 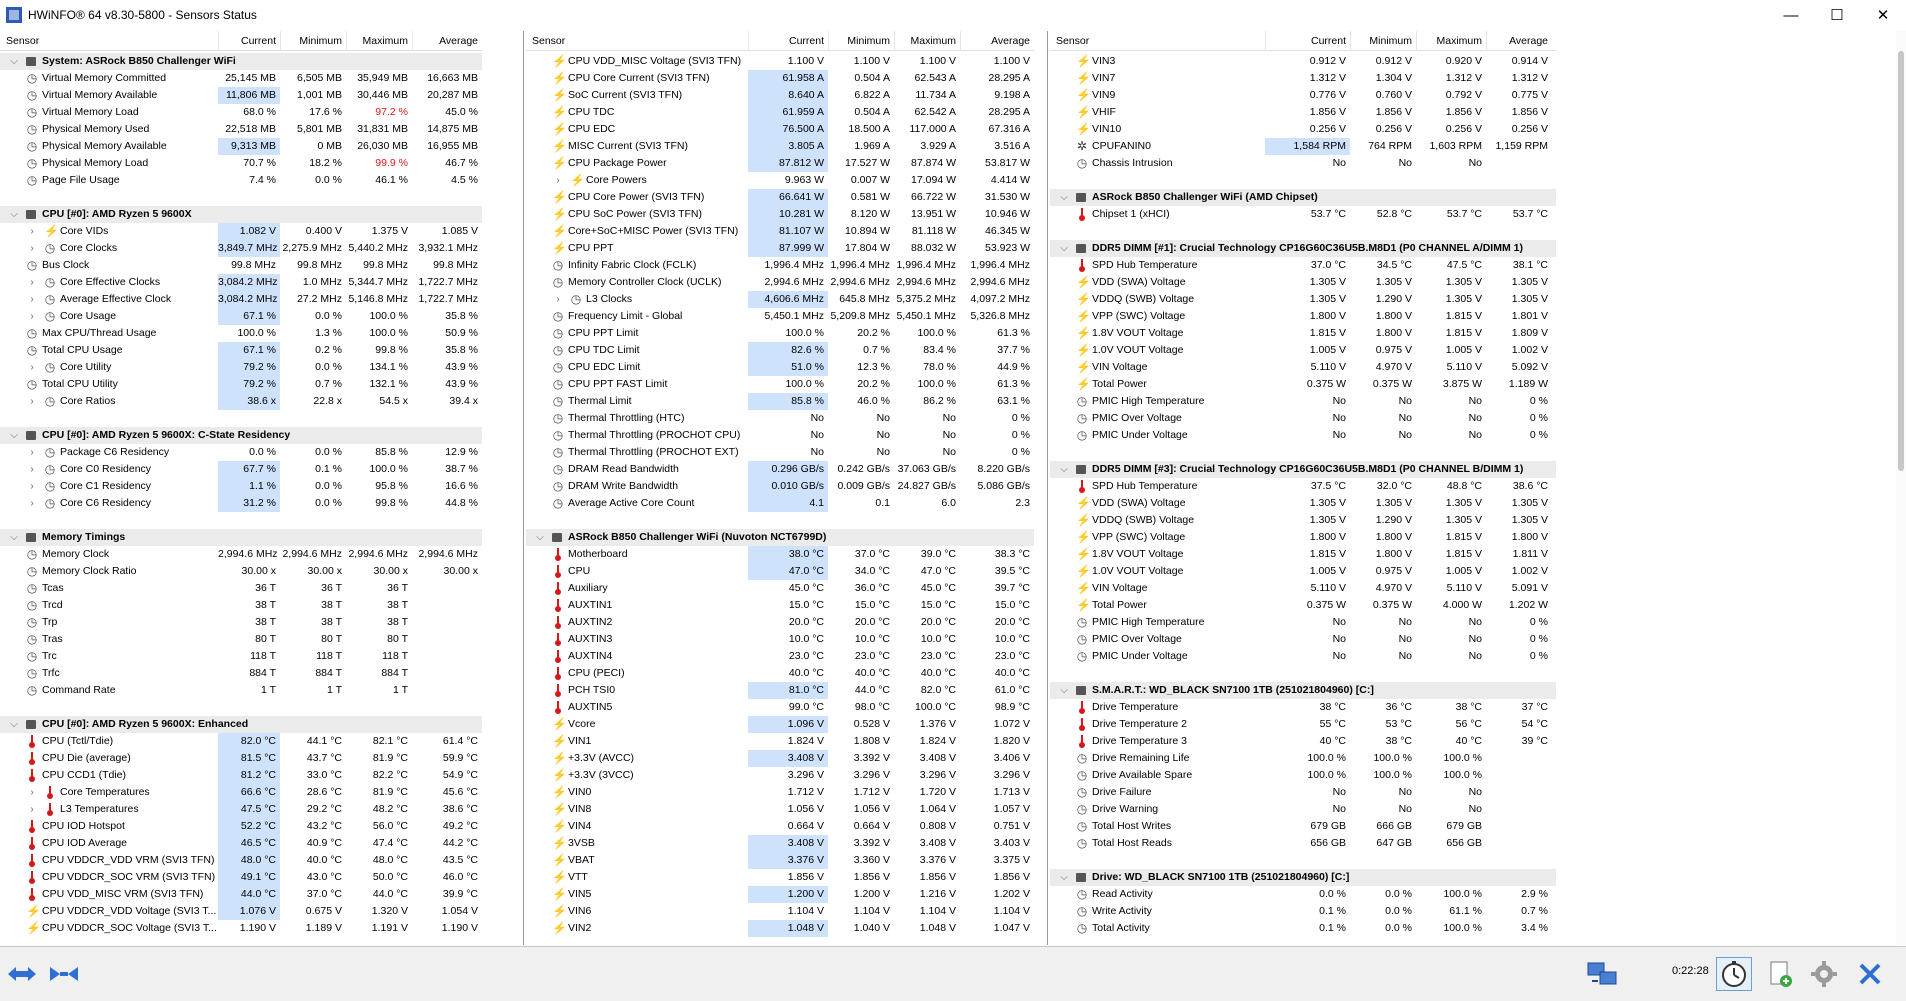 What do you see at coordinates (1383, 41) in the screenshot?
I see `column-header-minimum: Minimum` at bounding box center [1383, 41].